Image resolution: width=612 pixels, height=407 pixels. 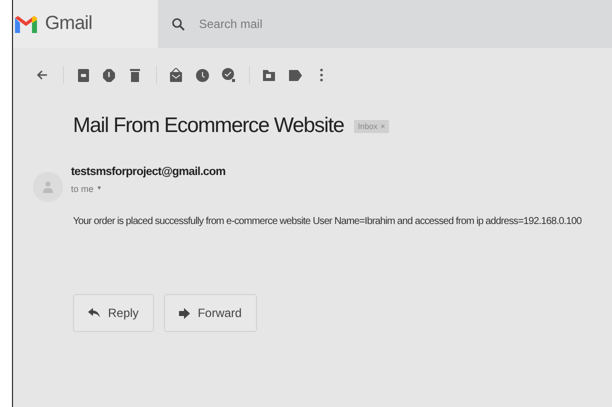 What do you see at coordinates (295, 75) in the screenshot?
I see `label-icon` at bounding box center [295, 75].